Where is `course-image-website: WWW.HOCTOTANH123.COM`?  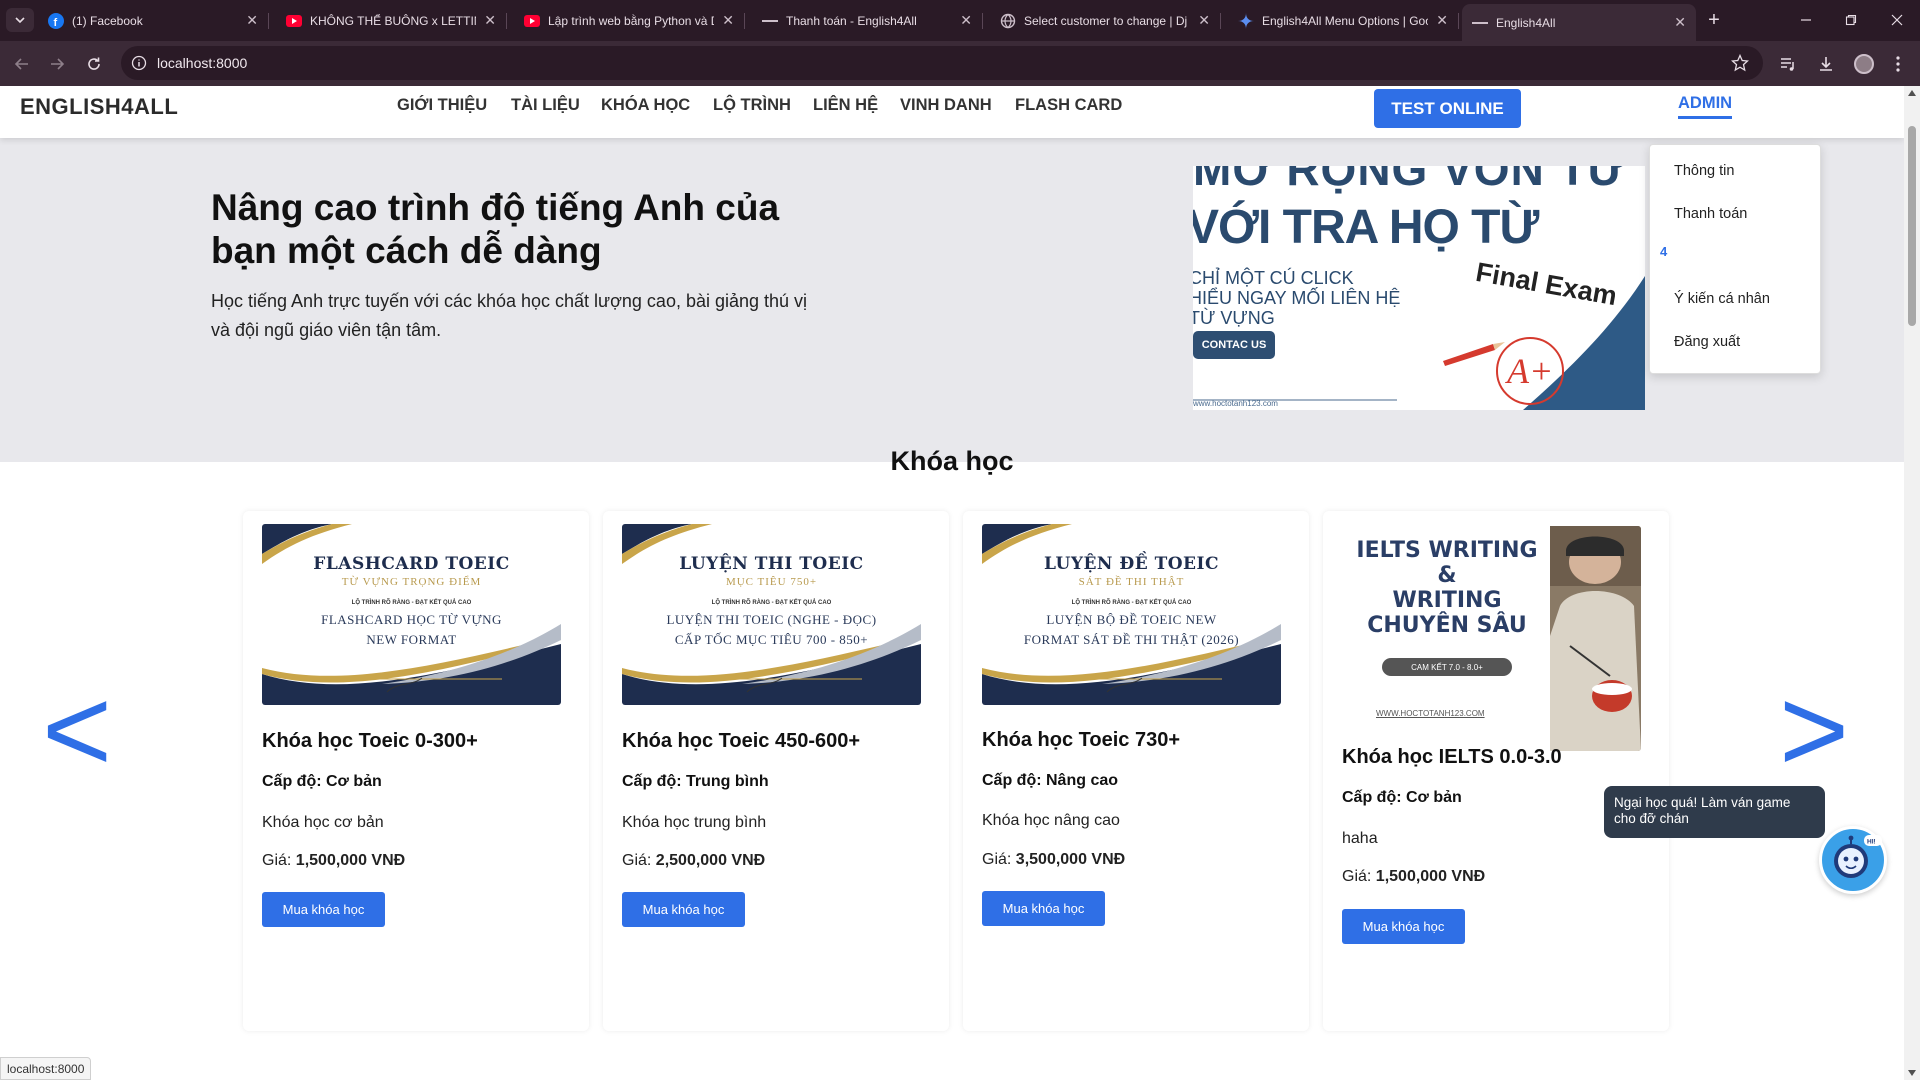
course-image-website: WWW.HOCTOTANH123.COM is located at coordinates (1430, 713).